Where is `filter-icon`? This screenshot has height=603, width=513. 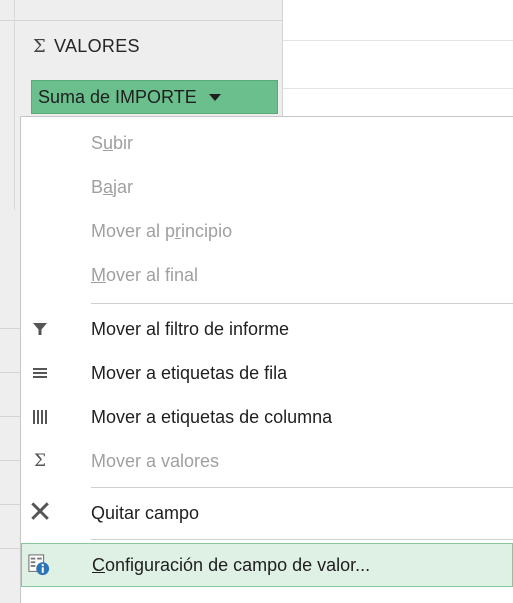
filter-icon is located at coordinates (40, 329).